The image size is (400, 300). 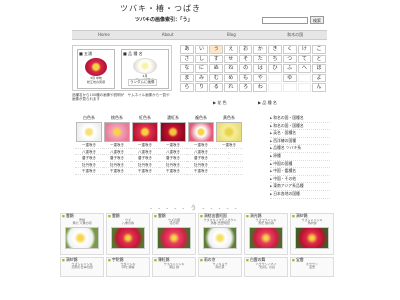 What do you see at coordinates (289, 68) in the screenshot?
I see `kana-link: ふ` at bounding box center [289, 68].